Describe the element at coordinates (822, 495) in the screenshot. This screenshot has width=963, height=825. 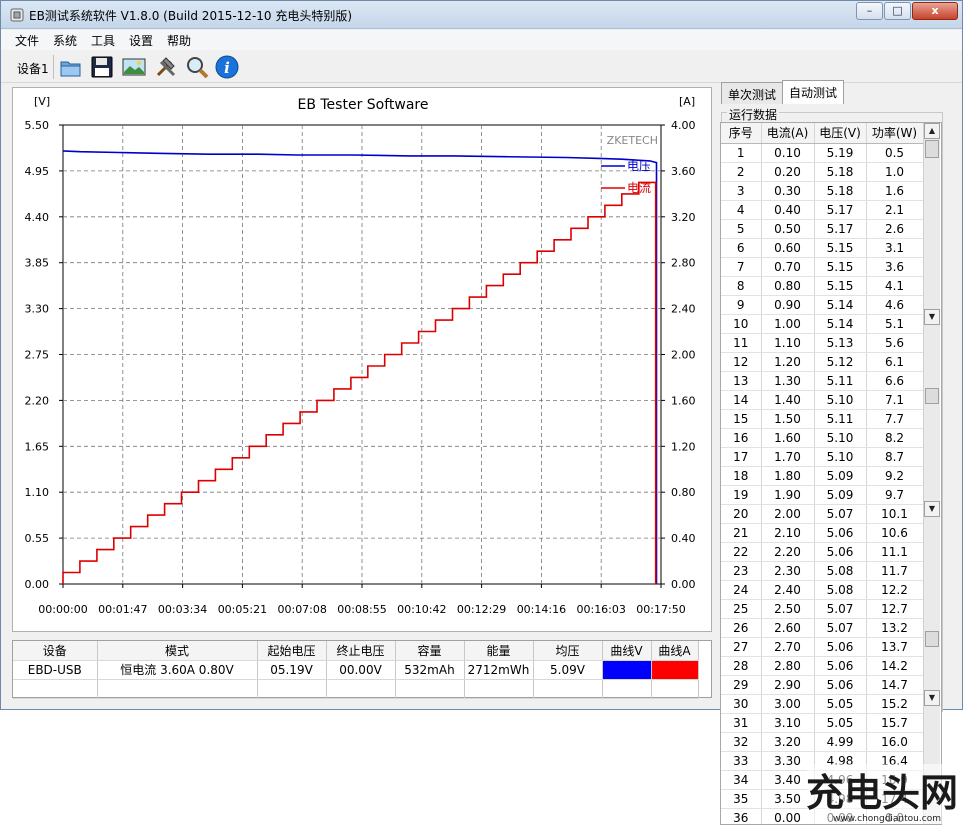
I see `table-row: 19 1.90 5.09 9.7` at that location.